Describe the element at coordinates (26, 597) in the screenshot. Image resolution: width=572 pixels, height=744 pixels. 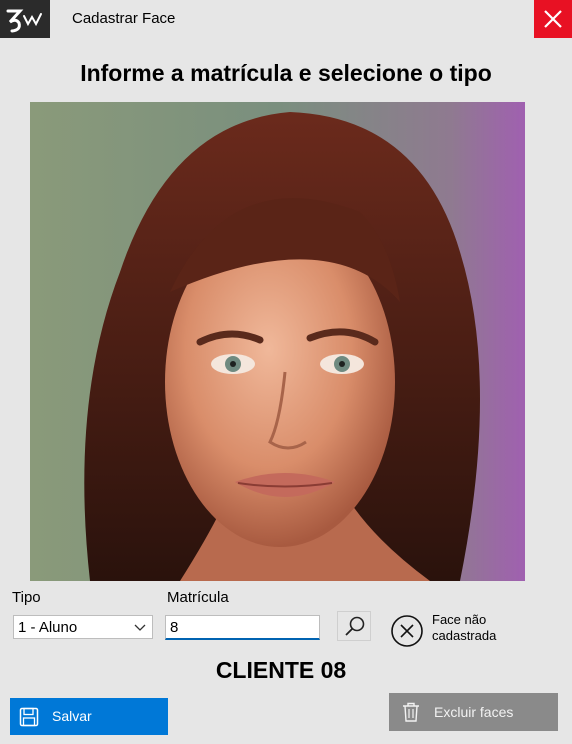
I see `tipo-label: Tipo` at that location.